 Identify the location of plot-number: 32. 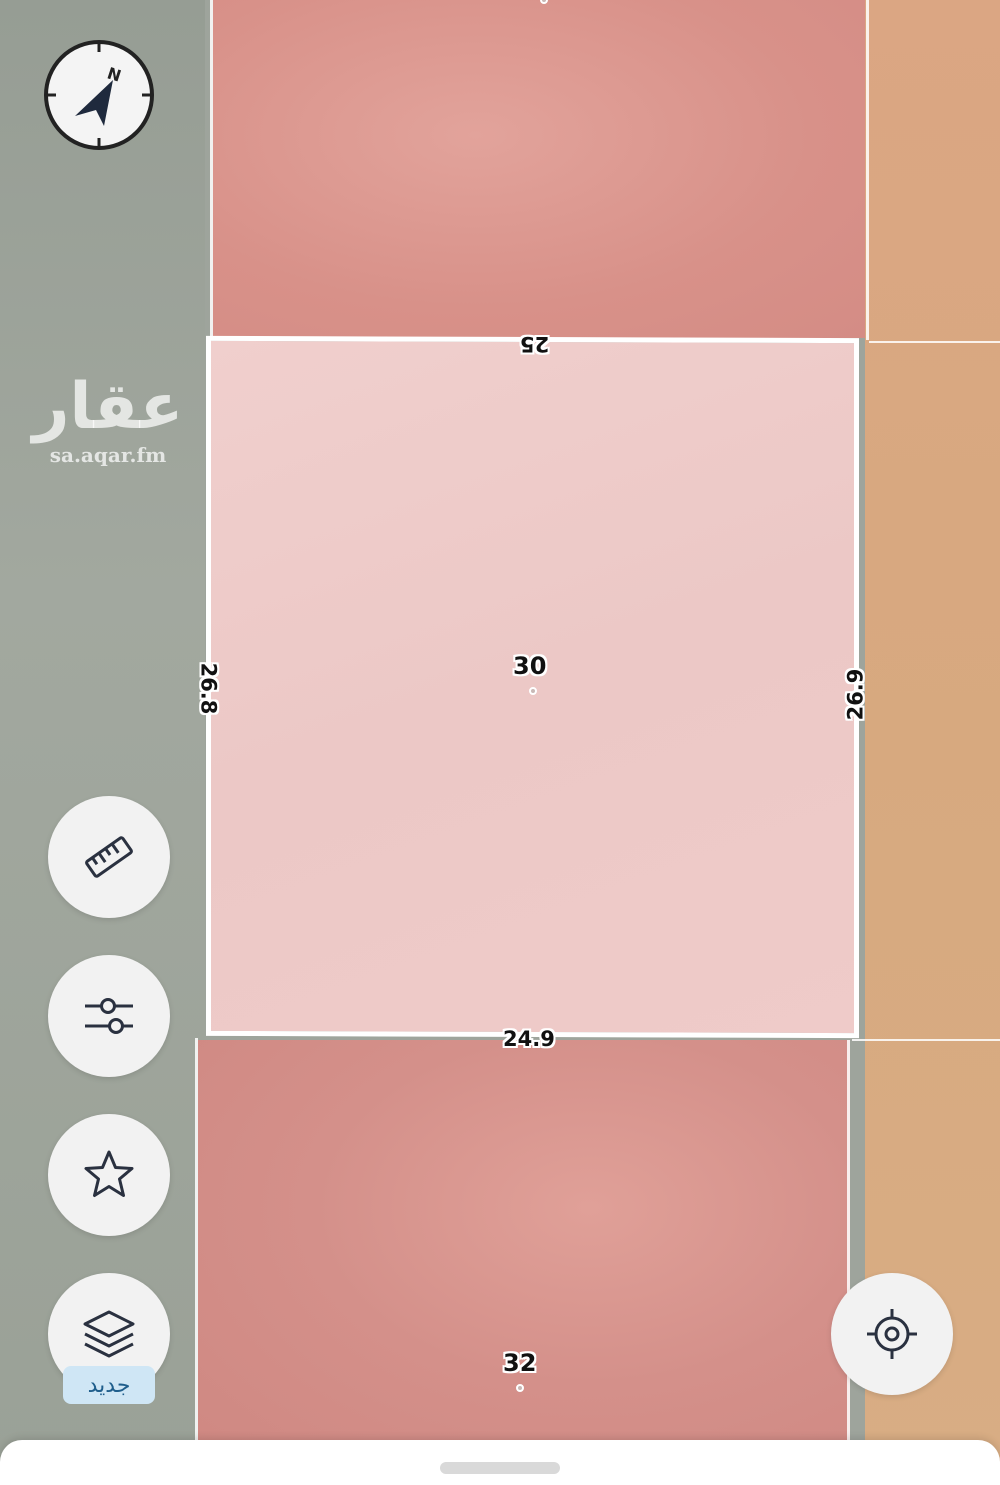
(520, 1363).